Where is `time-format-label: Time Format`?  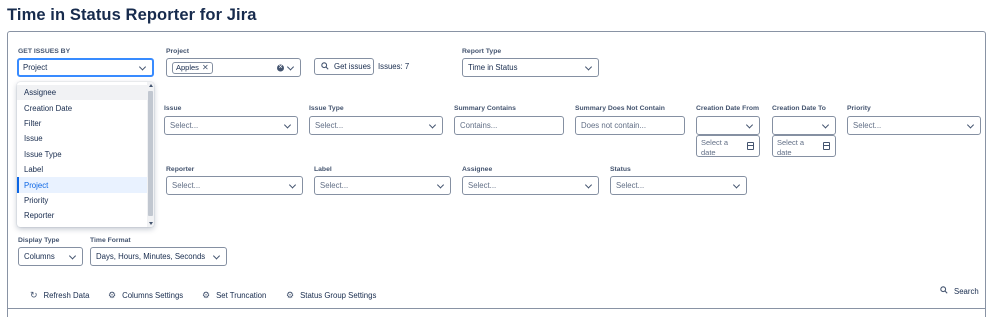
time-format-label: Time Format is located at coordinates (110, 240).